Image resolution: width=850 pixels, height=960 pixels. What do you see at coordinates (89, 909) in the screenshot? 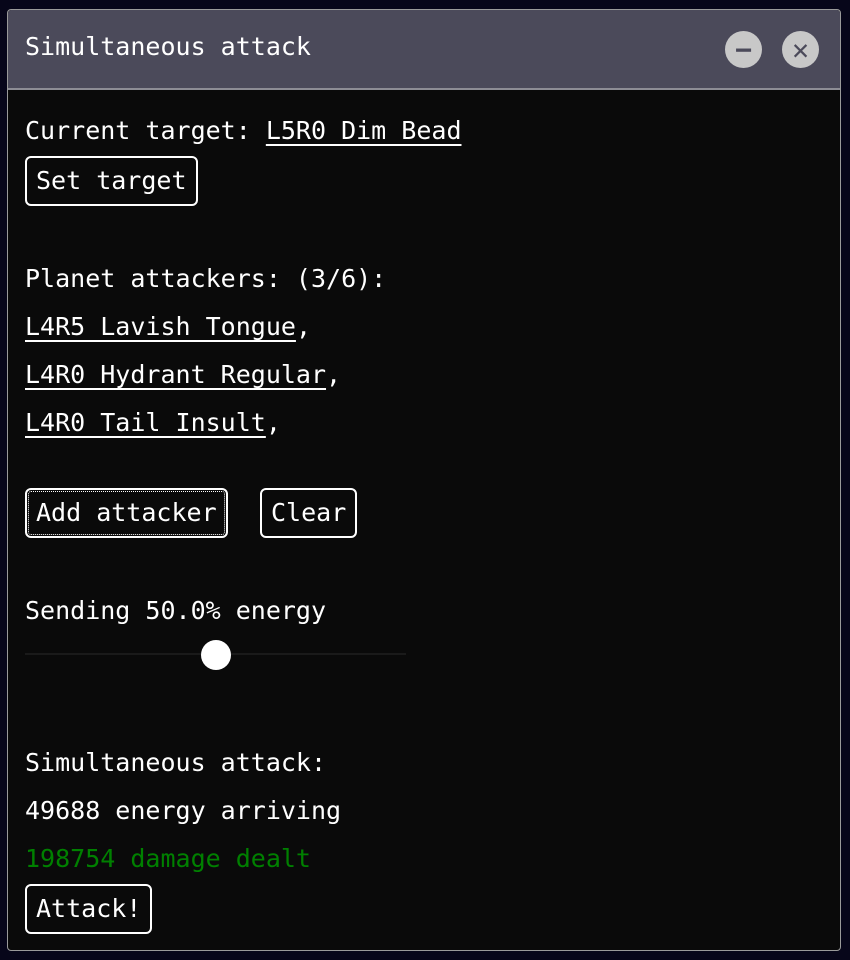
I see `attack-button: Attack!` at bounding box center [89, 909].